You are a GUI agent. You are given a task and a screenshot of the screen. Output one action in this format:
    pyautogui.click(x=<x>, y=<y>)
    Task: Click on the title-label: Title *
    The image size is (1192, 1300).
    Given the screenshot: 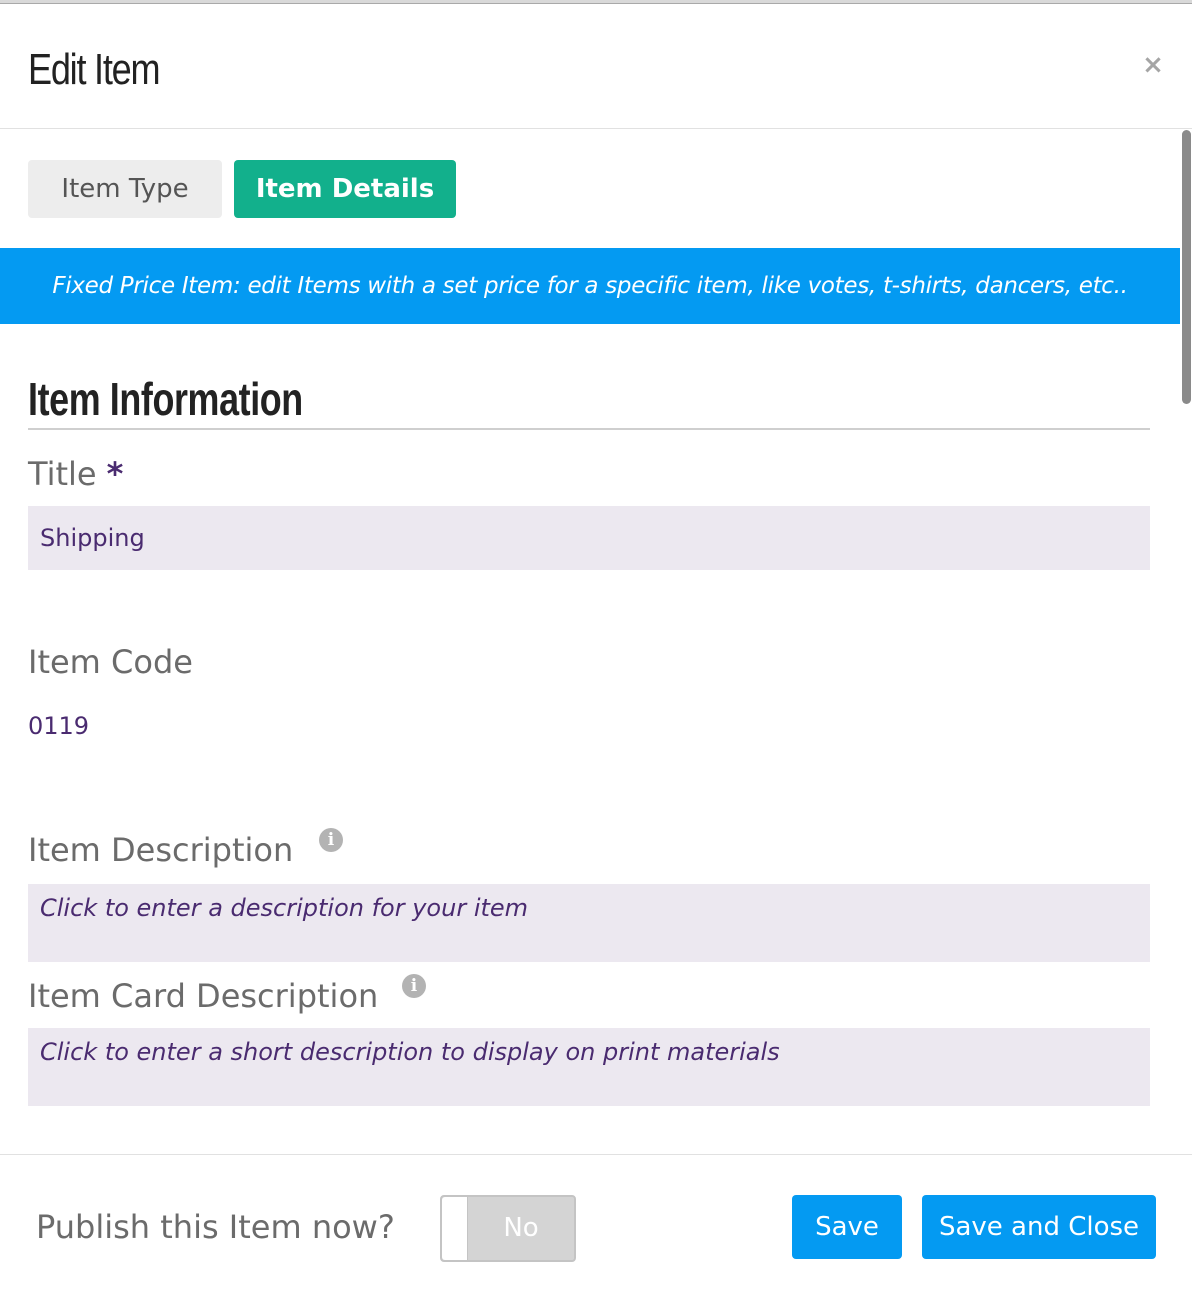 What is the action you would take?
    pyautogui.click(x=75, y=474)
    